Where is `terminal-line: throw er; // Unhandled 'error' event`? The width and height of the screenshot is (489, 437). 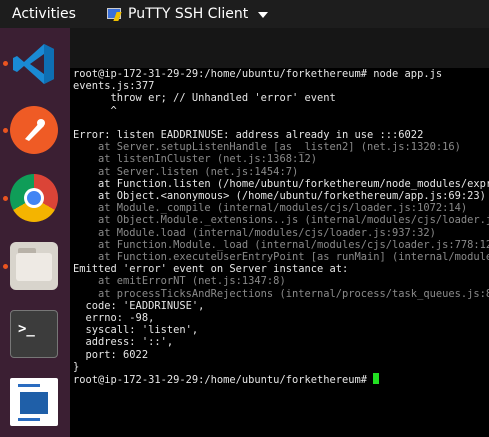 terminal-line: throw er; // Unhandled 'error' event is located at coordinates (204, 98).